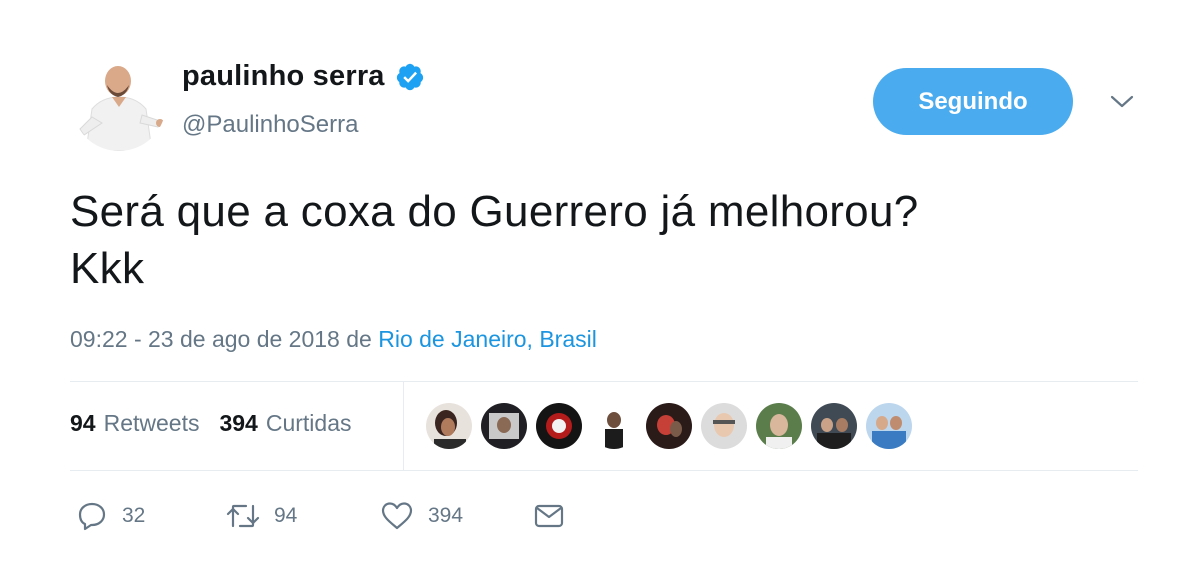 Image resolution: width=1200 pixels, height=565 pixels. Describe the element at coordinates (973, 101) in the screenshot. I see `following-button: Seguindo` at that location.